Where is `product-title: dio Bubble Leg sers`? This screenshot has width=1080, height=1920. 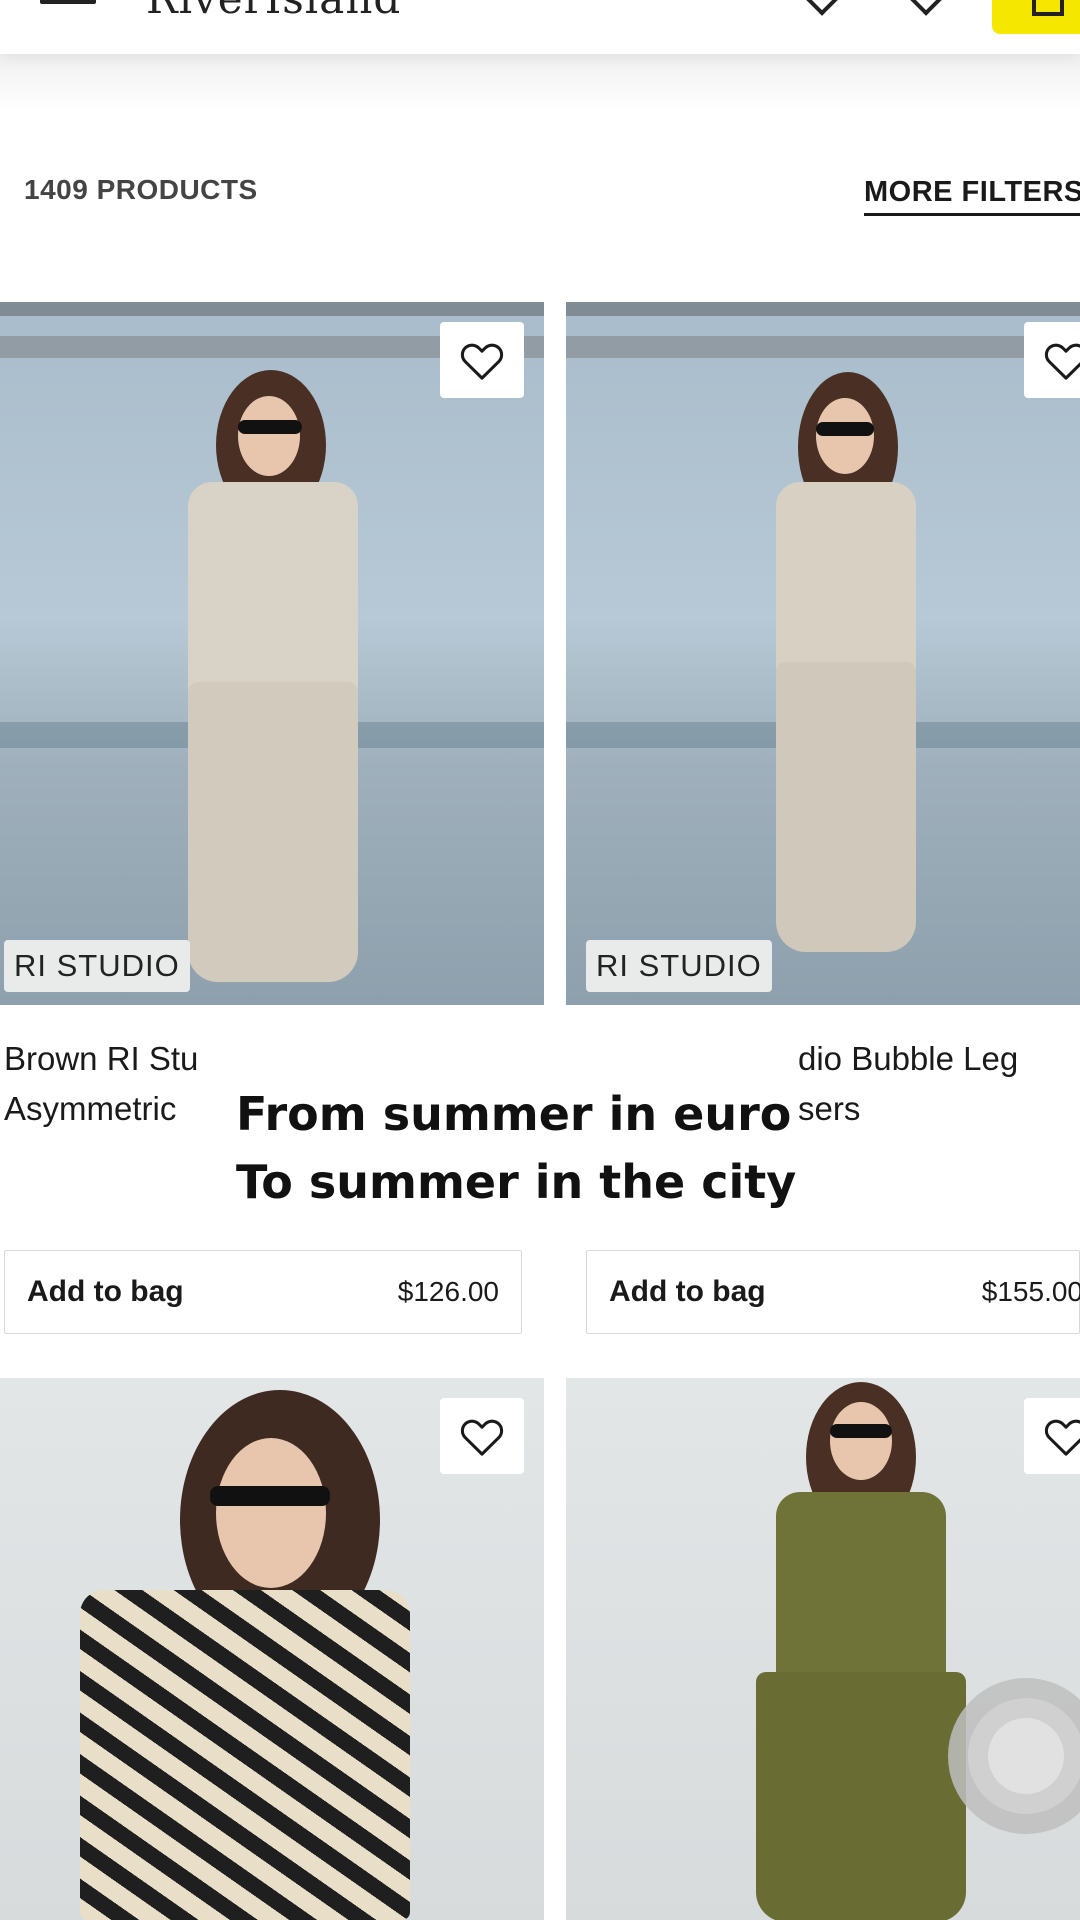
product-title: dio Bubble Leg sers is located at coordinates (939, 1084).